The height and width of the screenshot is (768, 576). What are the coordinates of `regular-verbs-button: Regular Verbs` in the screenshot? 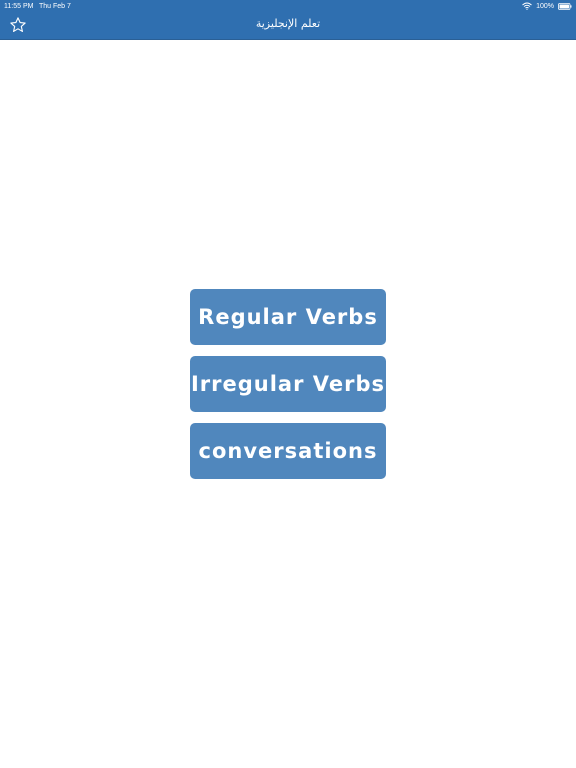 It's located at (288, 317).